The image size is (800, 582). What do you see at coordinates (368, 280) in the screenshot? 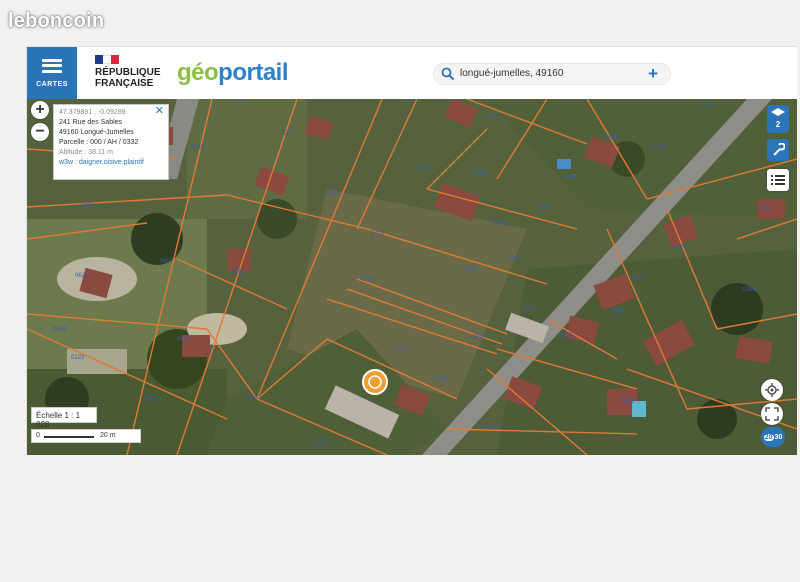
I see `parcel-label: 0725` at bounding box center [368, 280].